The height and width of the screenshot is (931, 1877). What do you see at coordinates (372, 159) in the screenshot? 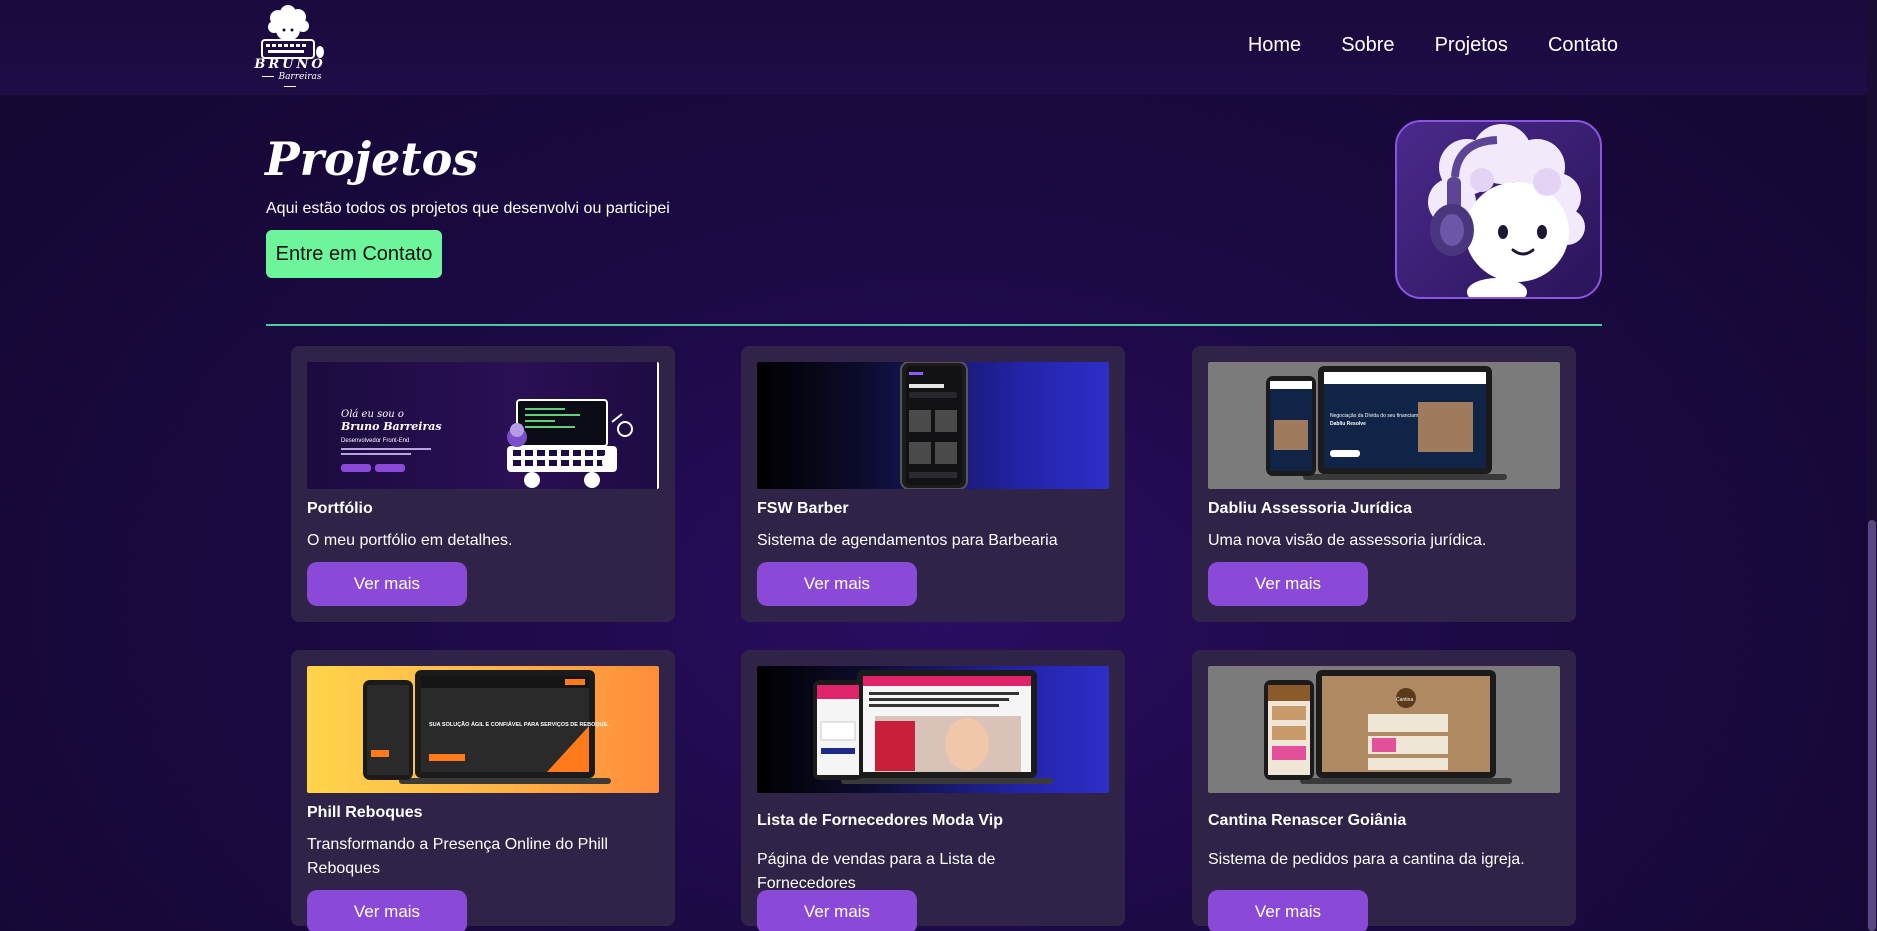
I see `page-title: Projetos` at bounding box center [372, 159].